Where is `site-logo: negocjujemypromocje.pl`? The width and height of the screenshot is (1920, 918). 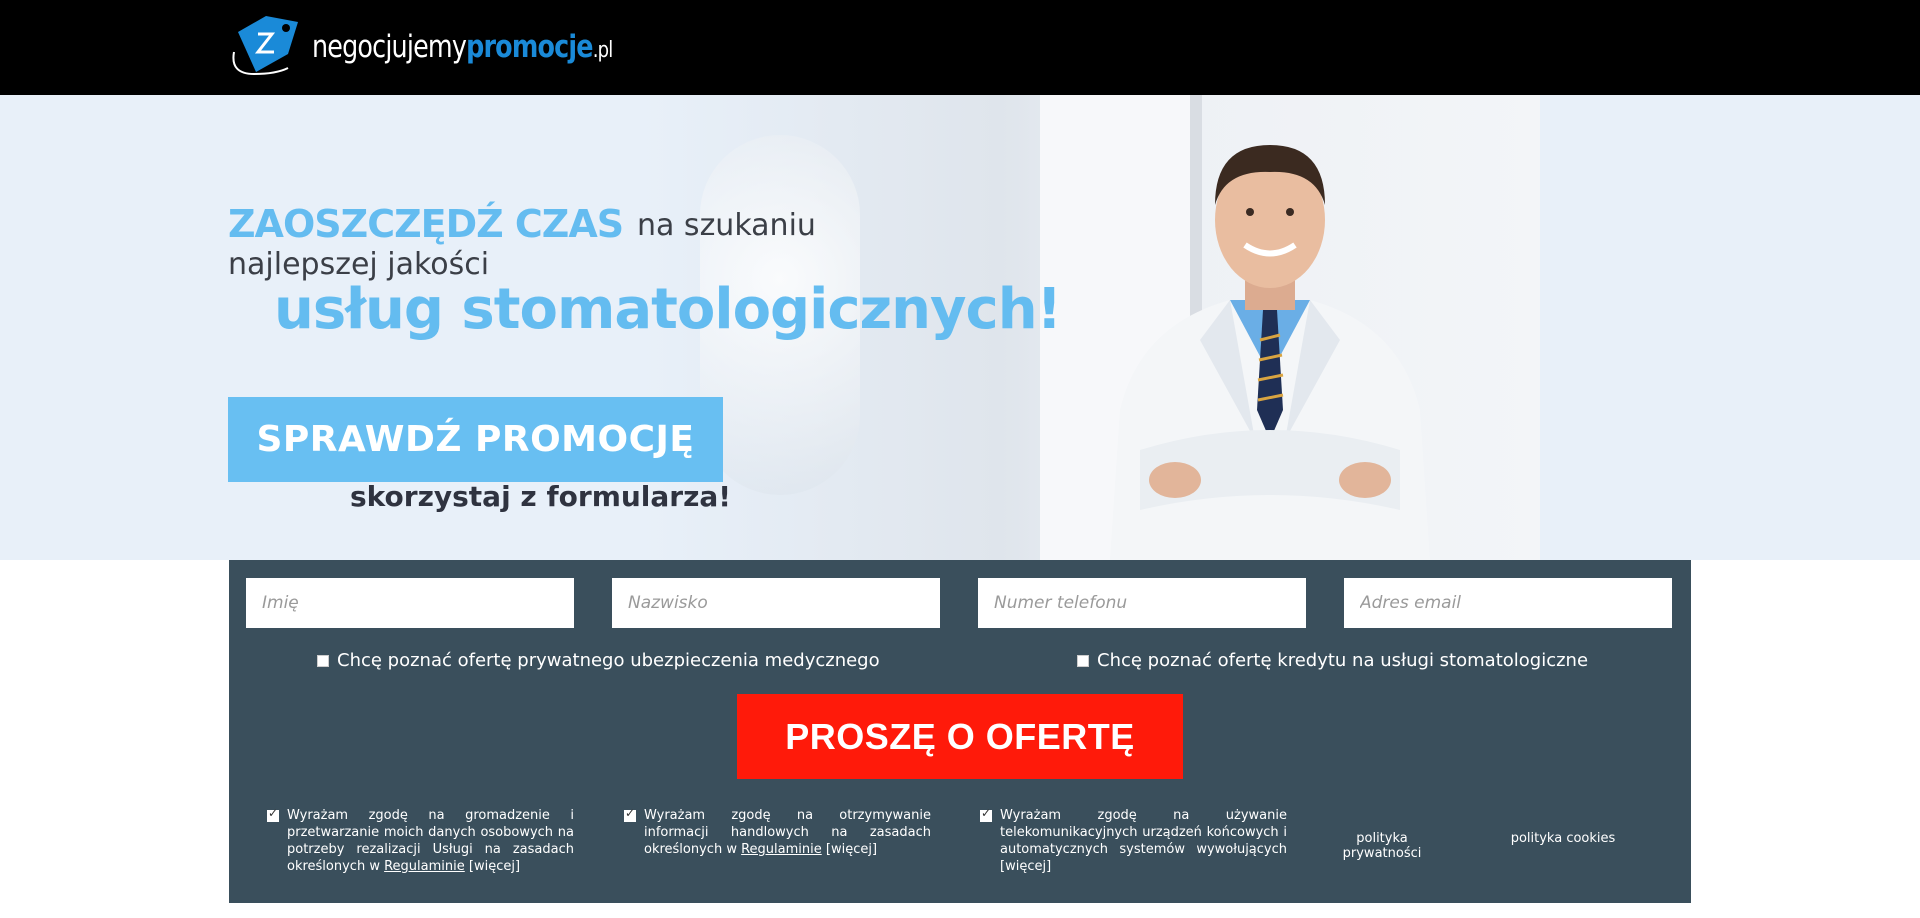
site-logo: negocjujemypromocje.pl is located at coordinates (453, 47).